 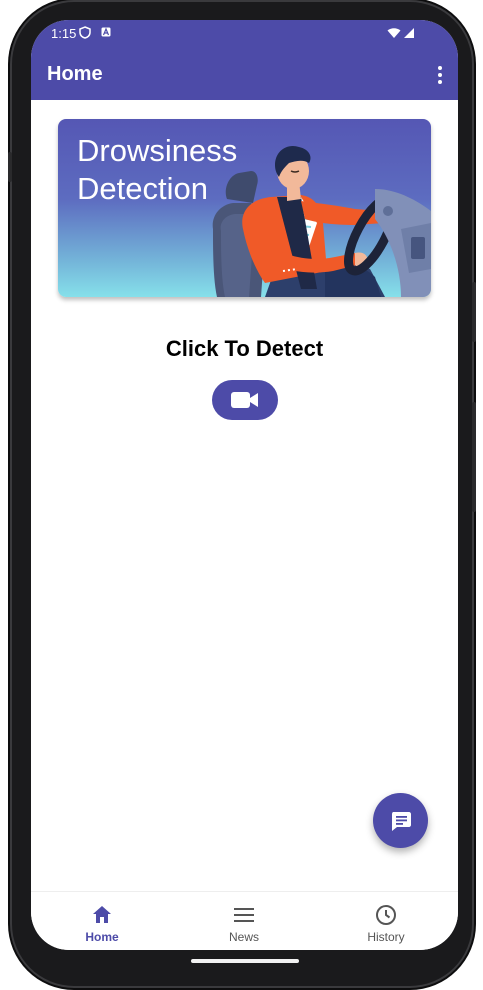 I want to click on nav-item-home: Home, so click(x=102, y=921).